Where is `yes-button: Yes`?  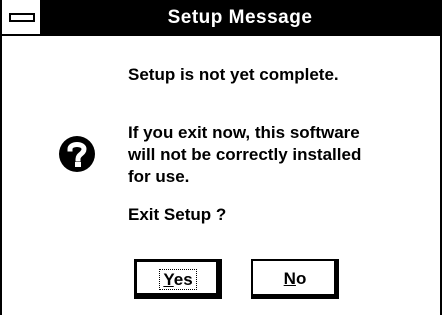
yes-button: Yes is located at coordinates (178, 279).